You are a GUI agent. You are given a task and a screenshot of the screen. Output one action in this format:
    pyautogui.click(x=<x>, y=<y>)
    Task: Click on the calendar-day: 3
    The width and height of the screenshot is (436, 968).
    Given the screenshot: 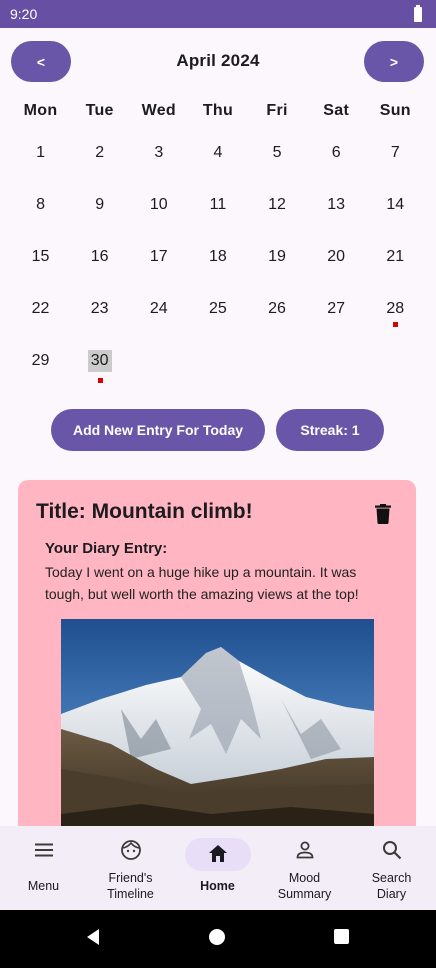 What is the action you would take?
    pyautogui.click(x=158, y=152)
    